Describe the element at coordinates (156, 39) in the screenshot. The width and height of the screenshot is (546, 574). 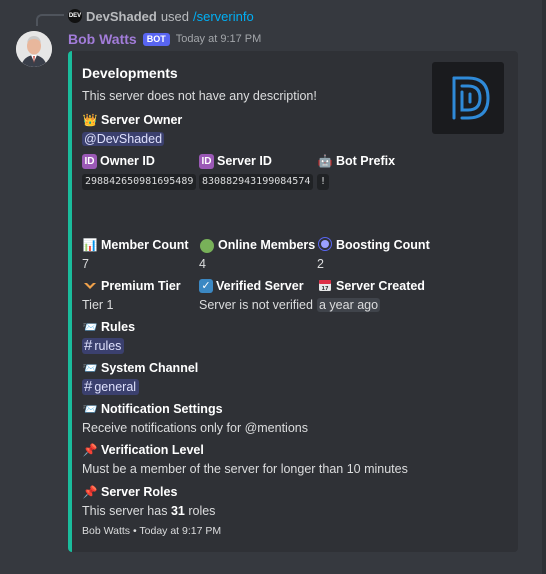
I see `bot-tag: BOT` at that location.